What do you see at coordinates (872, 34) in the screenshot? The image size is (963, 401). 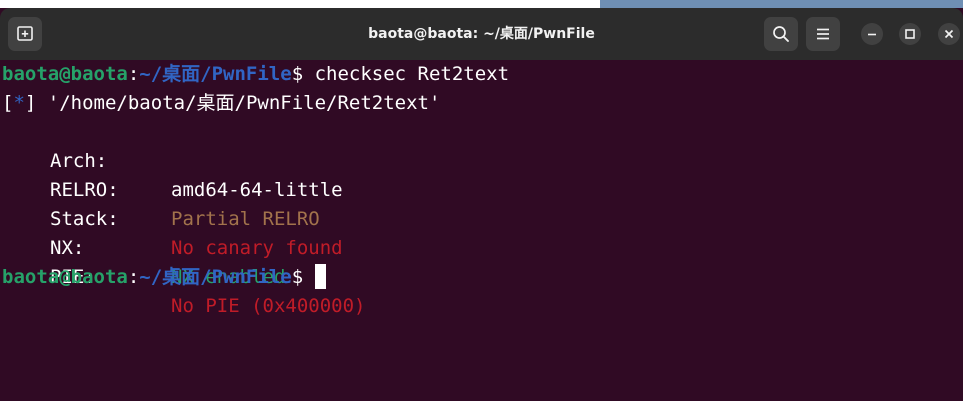 I see `minimize-button` at bounding box center [872, 34].